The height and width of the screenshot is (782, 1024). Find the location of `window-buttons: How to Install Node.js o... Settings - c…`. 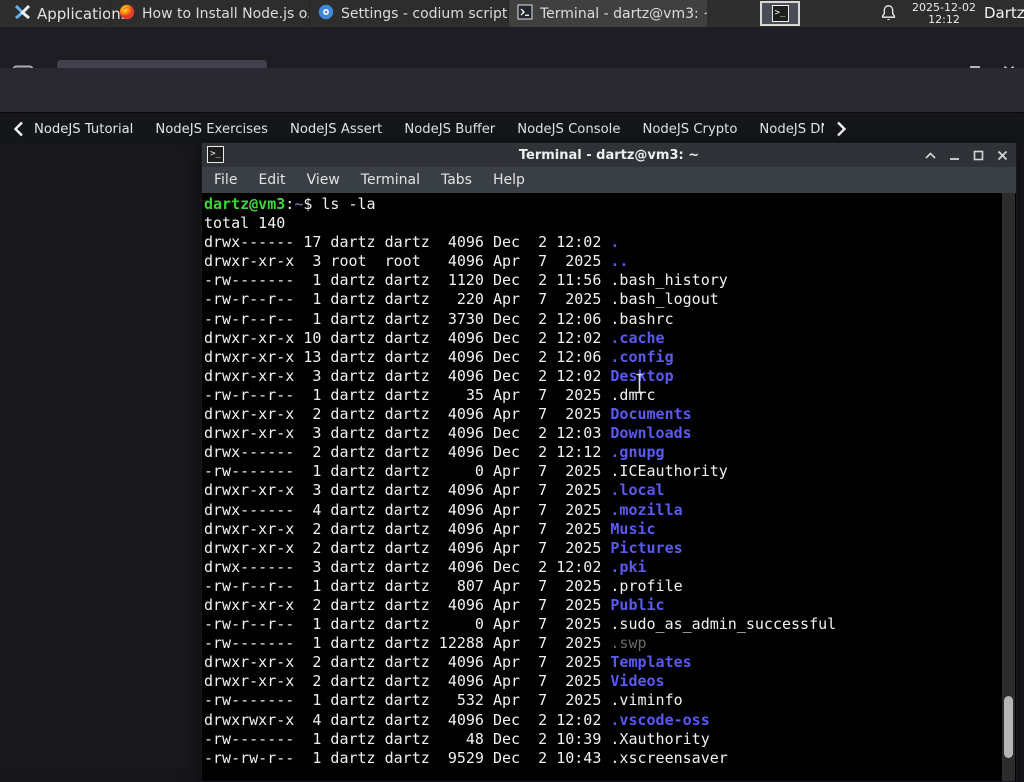

window-buttons: How to Install Node.js o... Settings - c… is located at coordinates (408, 13).